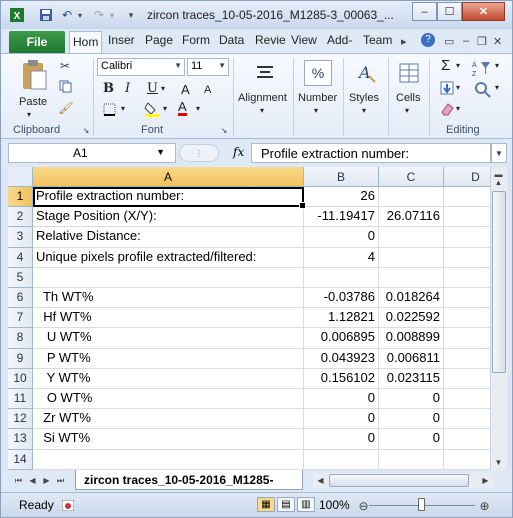 This screenshot has width=513, height=518. I want to click on cell-c1, so click(411, 197).